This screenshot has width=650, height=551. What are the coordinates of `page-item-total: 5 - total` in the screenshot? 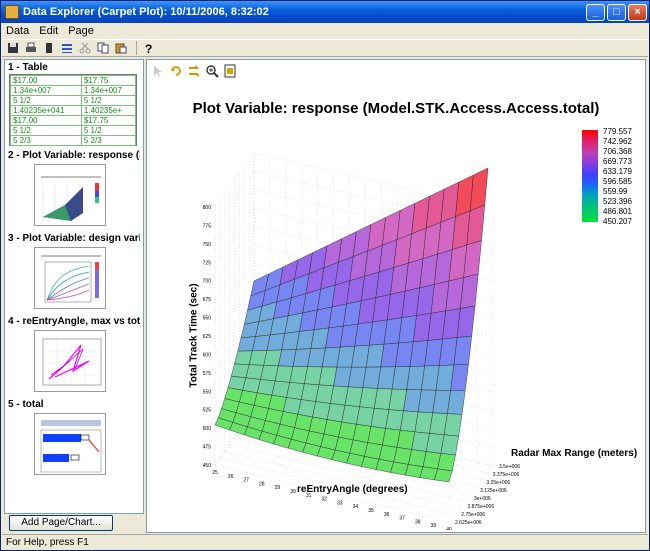 It's located at (74, 438).